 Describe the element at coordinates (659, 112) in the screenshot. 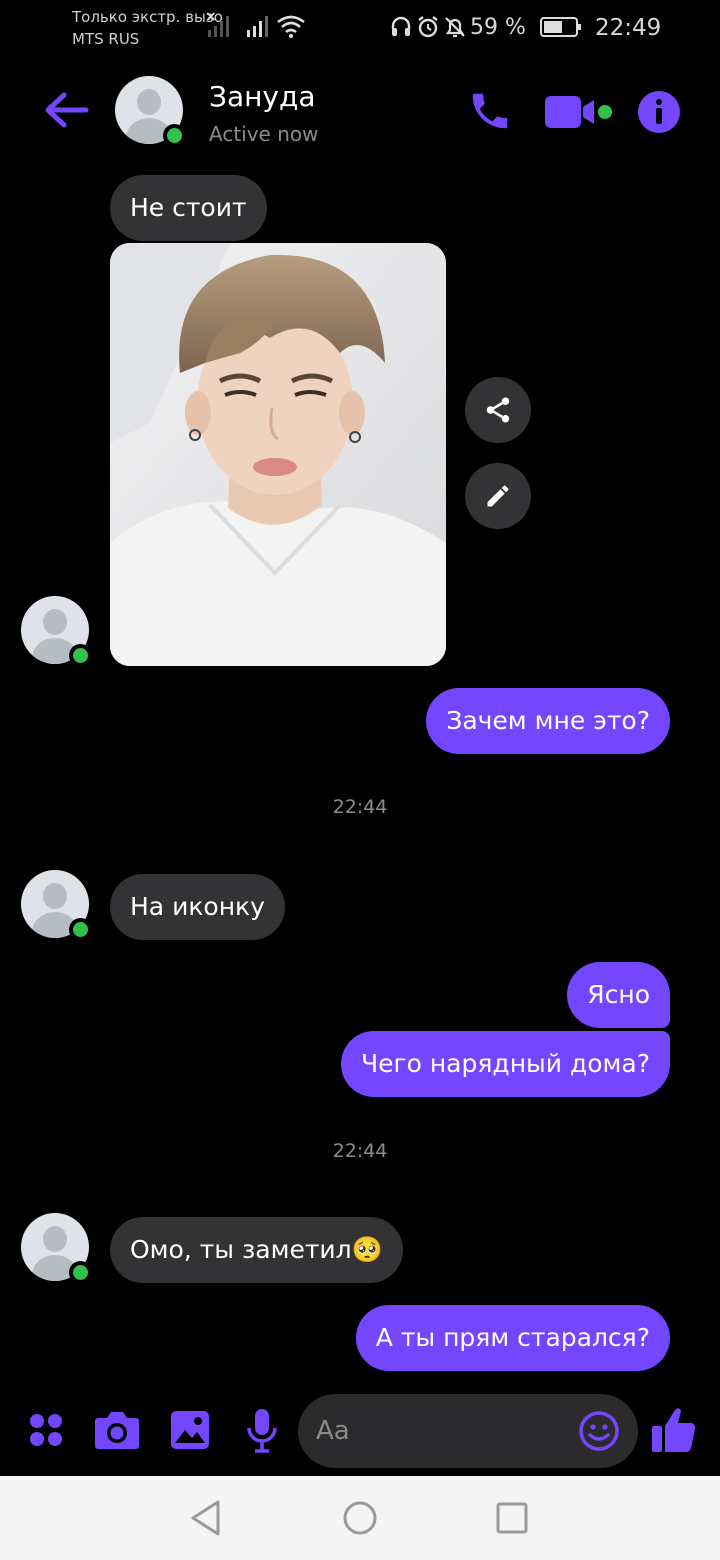

I see `info-icon` at that location.